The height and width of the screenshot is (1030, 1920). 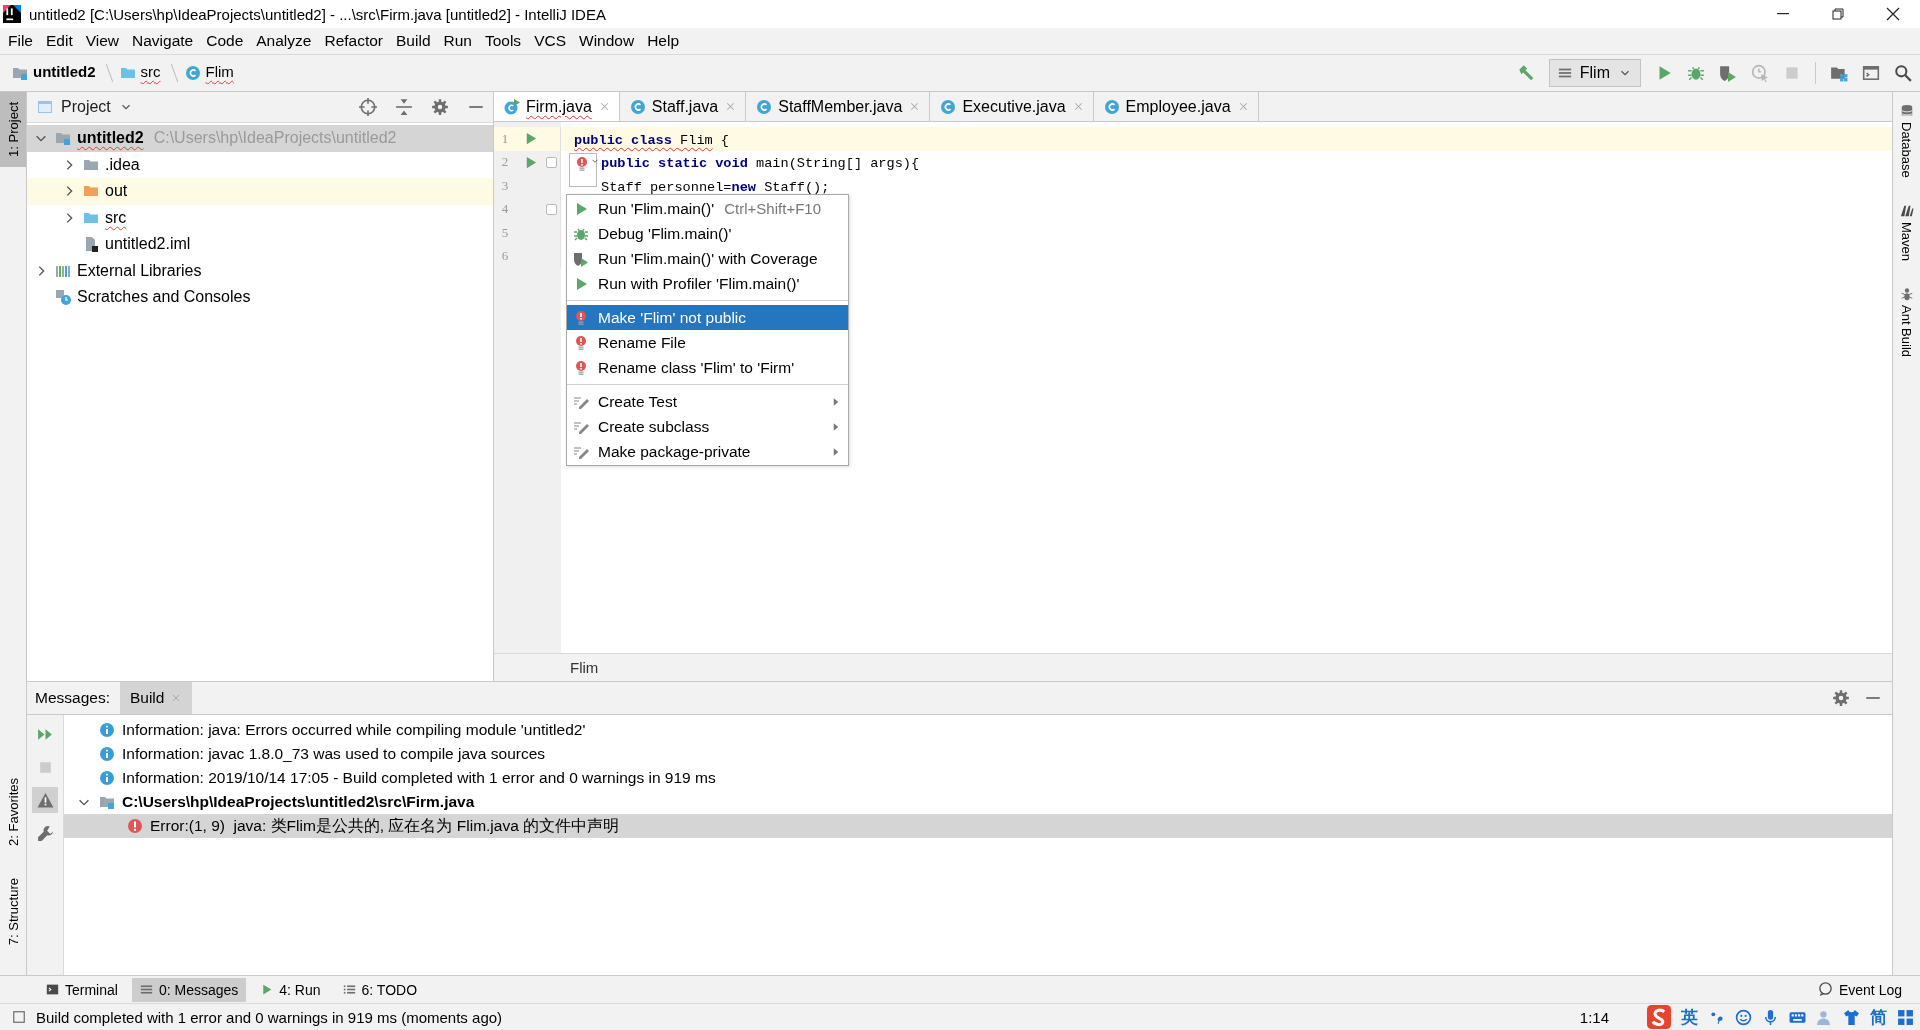 I want to click on module-icon, so click(x=20, y=73).